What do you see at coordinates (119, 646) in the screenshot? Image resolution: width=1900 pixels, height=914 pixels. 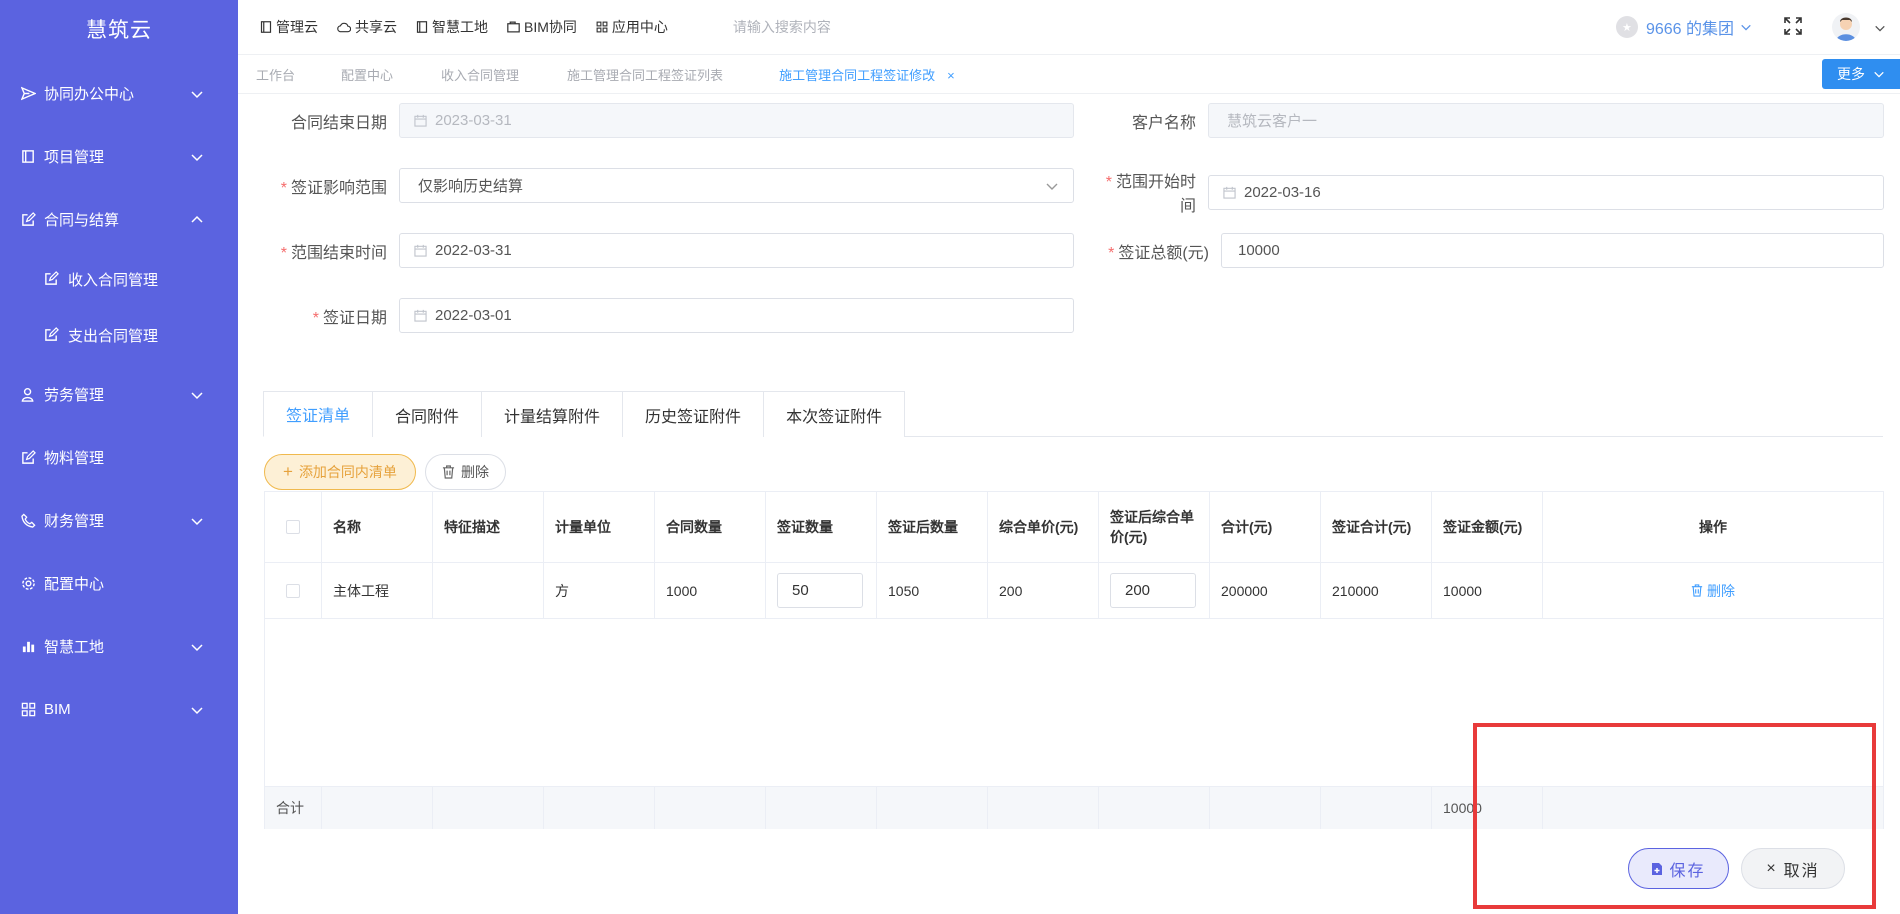 I see `sidebar-item-smart-site: 智慧工地` at bounding box center [119, 646].